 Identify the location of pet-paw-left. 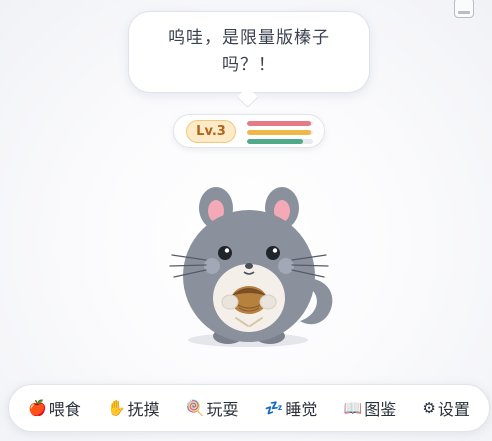
(230, 302).